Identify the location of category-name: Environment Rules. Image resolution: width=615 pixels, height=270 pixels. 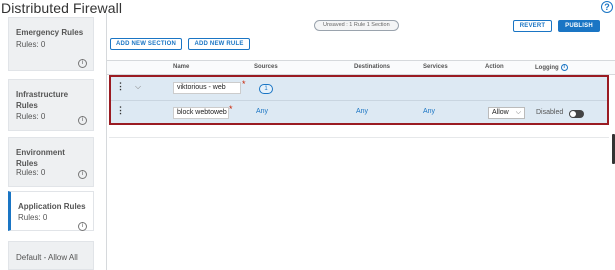
(40, 158).